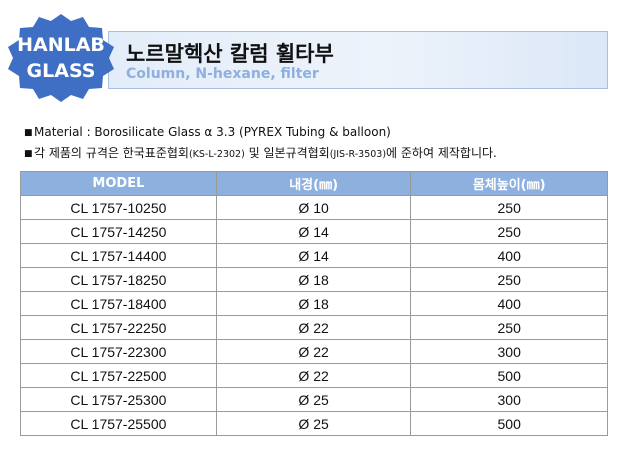 The image size is (626, 453). What do you see at coordinates (216, 154) in the screenshot?
I see `note-standard-ks: (KS-L-2302)` at bounding box center [216, 154].